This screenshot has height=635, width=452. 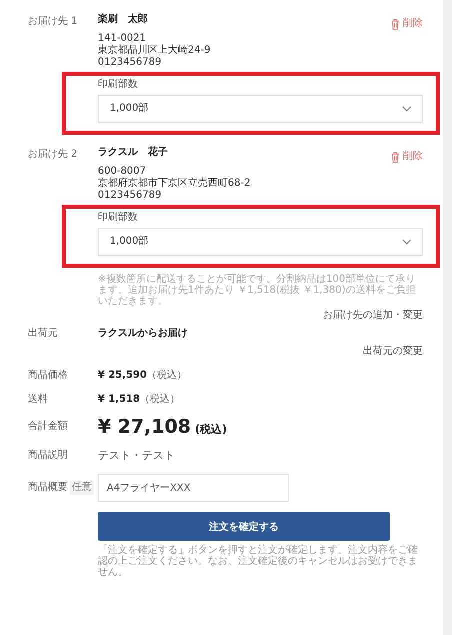 I want to click on shipper-name: ラクスルからお届け, so click(x=143, y=334).